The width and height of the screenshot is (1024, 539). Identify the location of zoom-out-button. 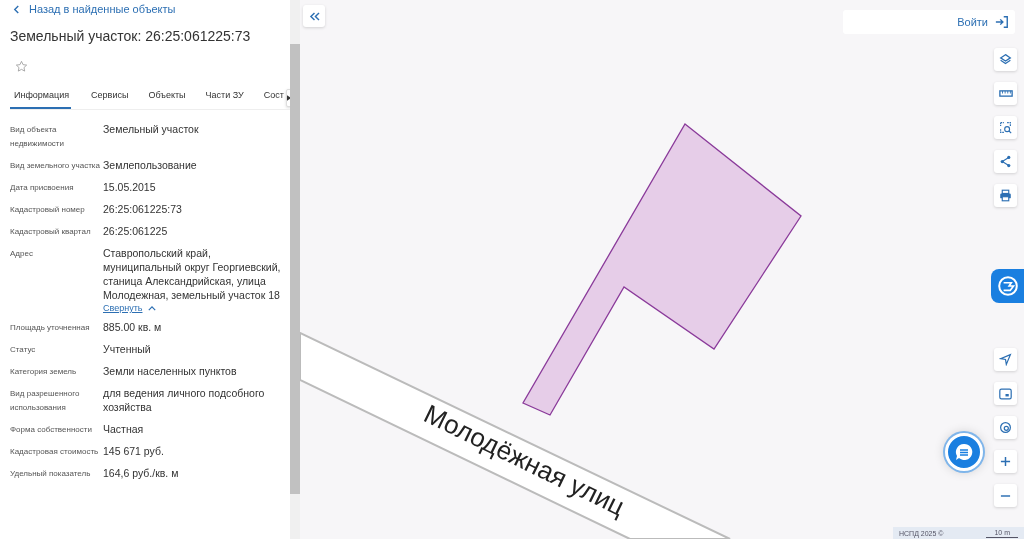
(1005, 495).